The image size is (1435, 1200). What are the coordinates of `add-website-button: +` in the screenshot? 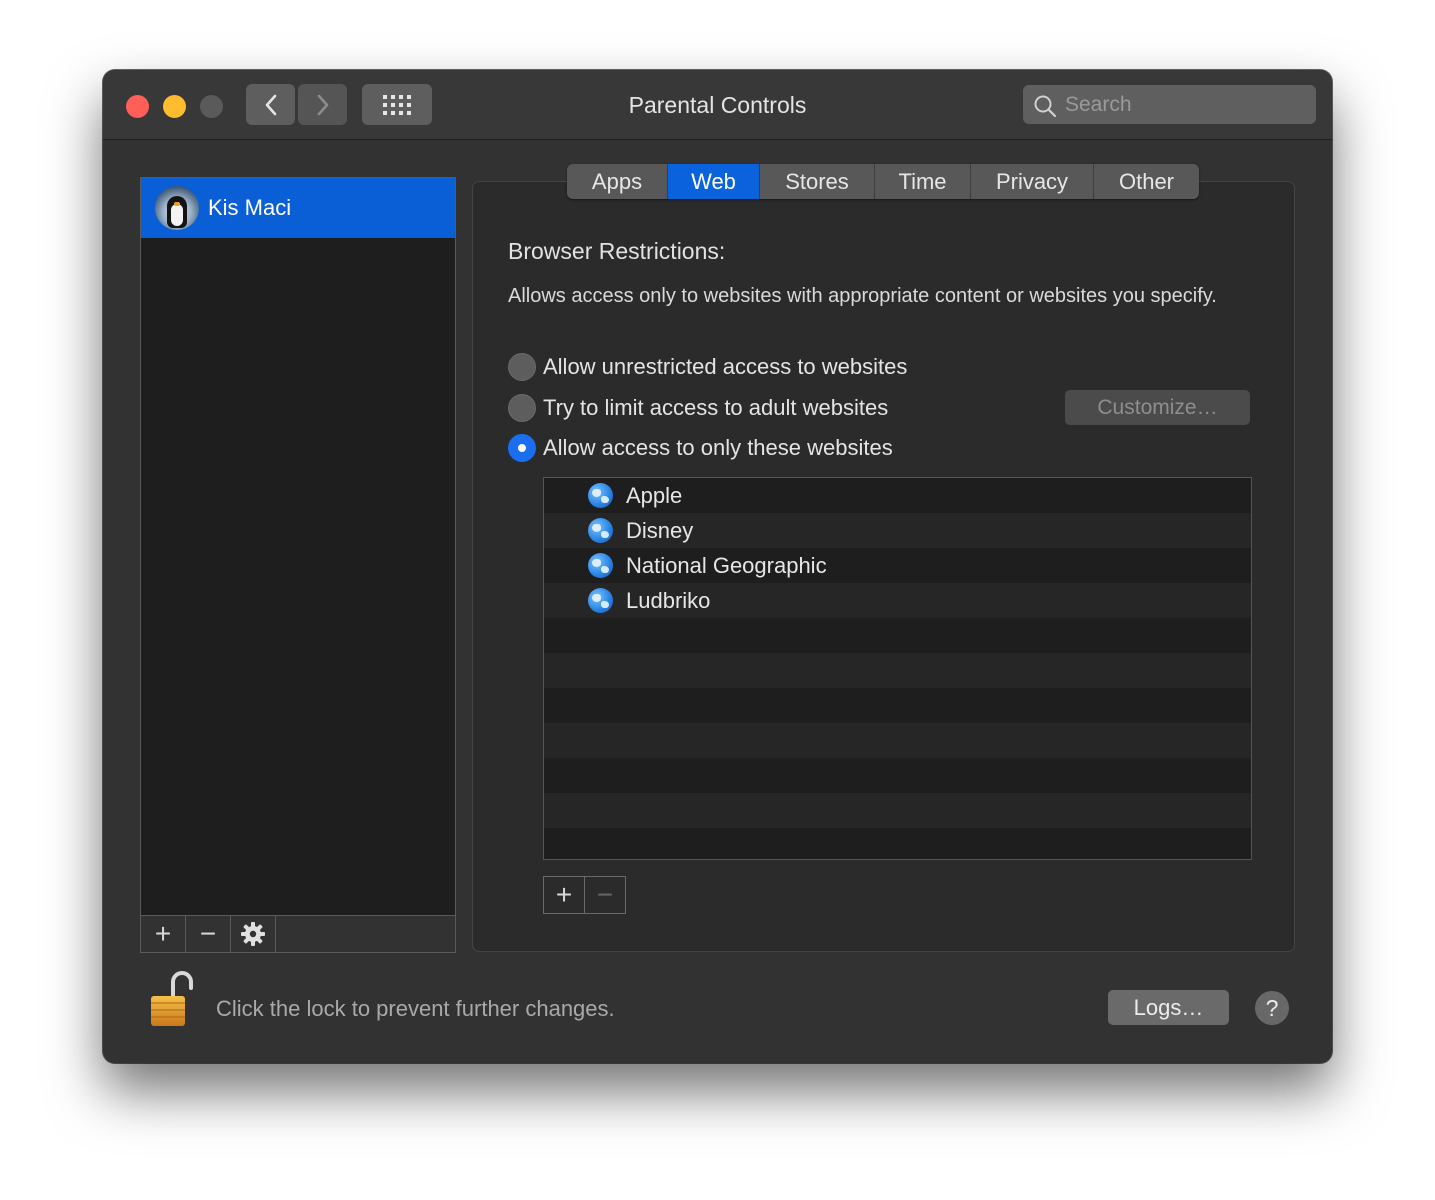 It's located at (564, 895).